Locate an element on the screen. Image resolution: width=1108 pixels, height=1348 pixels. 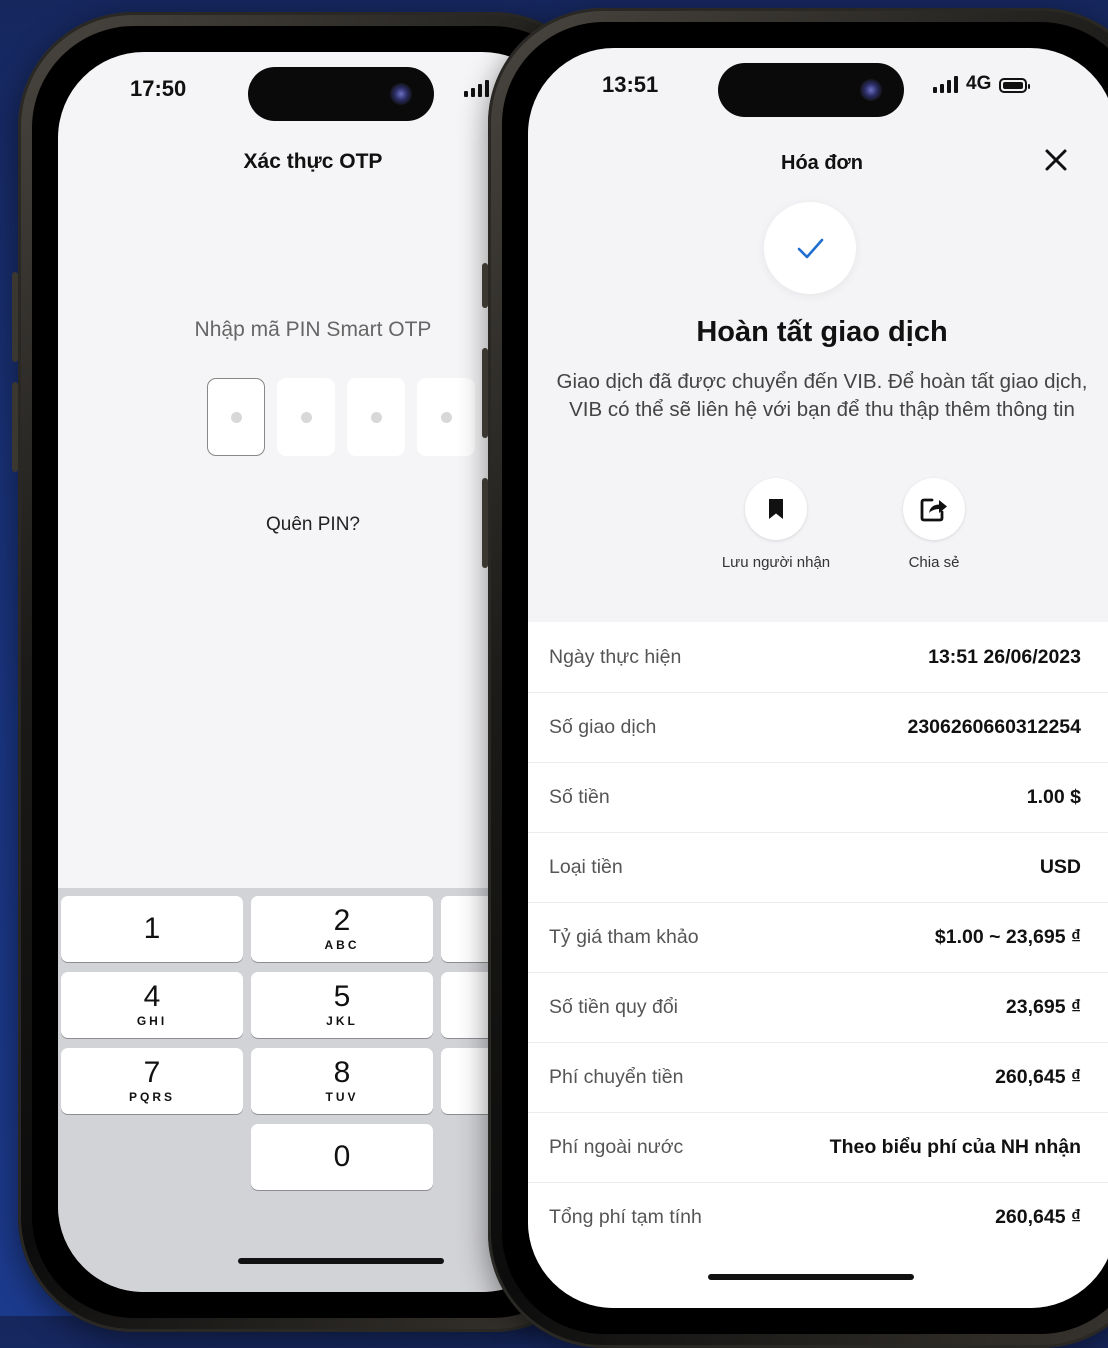
detail-row: Số tiền 1.00 $ is located at coordinates (818, 797).